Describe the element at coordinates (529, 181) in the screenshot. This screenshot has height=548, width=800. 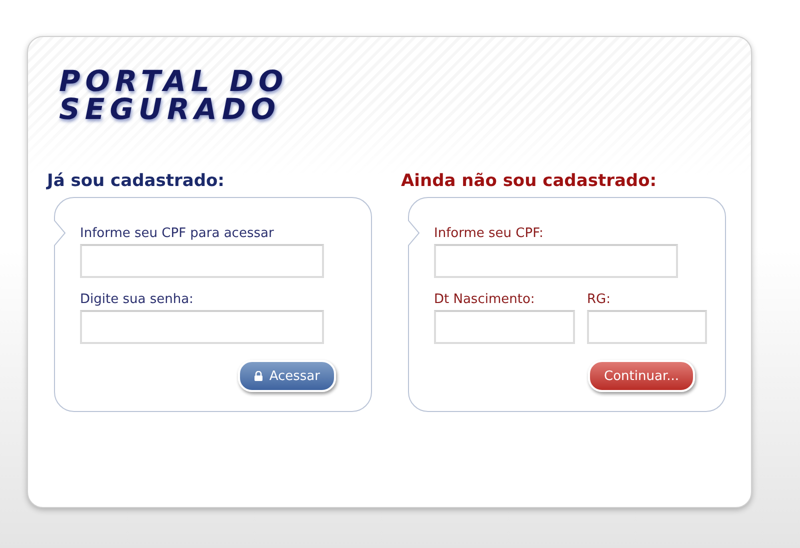
I see `section-heading: Ainda não sou cadastrado:` at that location.